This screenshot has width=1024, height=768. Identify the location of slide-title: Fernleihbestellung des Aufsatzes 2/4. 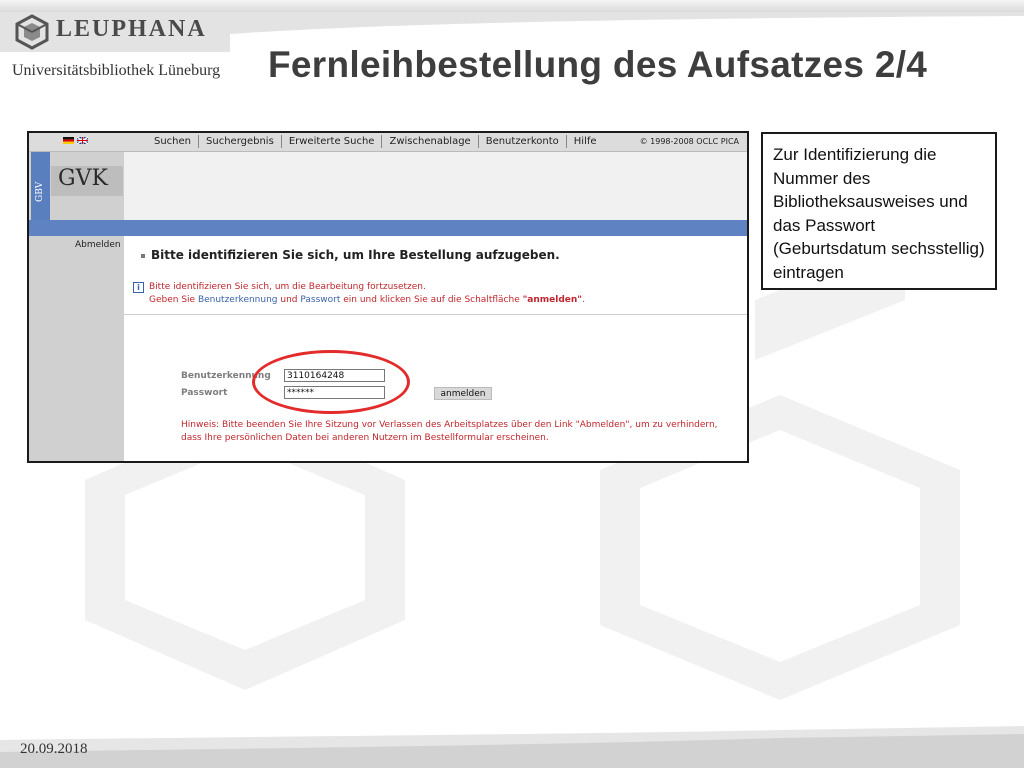
(598, 64).